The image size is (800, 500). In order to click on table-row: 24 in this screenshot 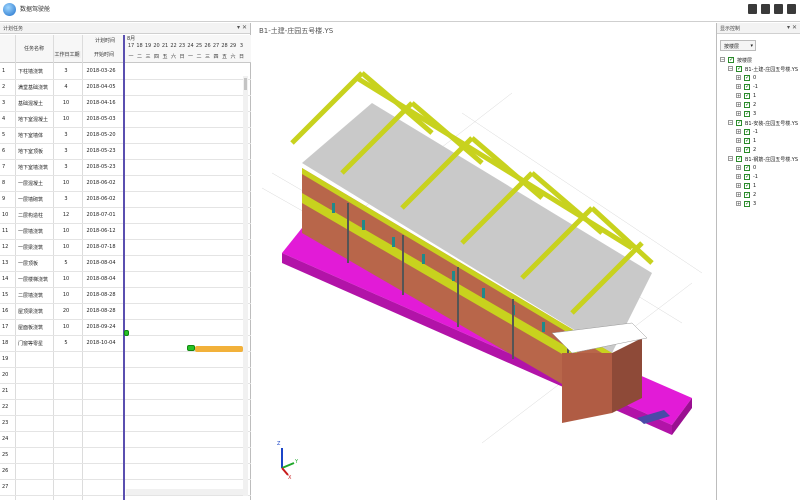, I will do `click(125, 440)`.